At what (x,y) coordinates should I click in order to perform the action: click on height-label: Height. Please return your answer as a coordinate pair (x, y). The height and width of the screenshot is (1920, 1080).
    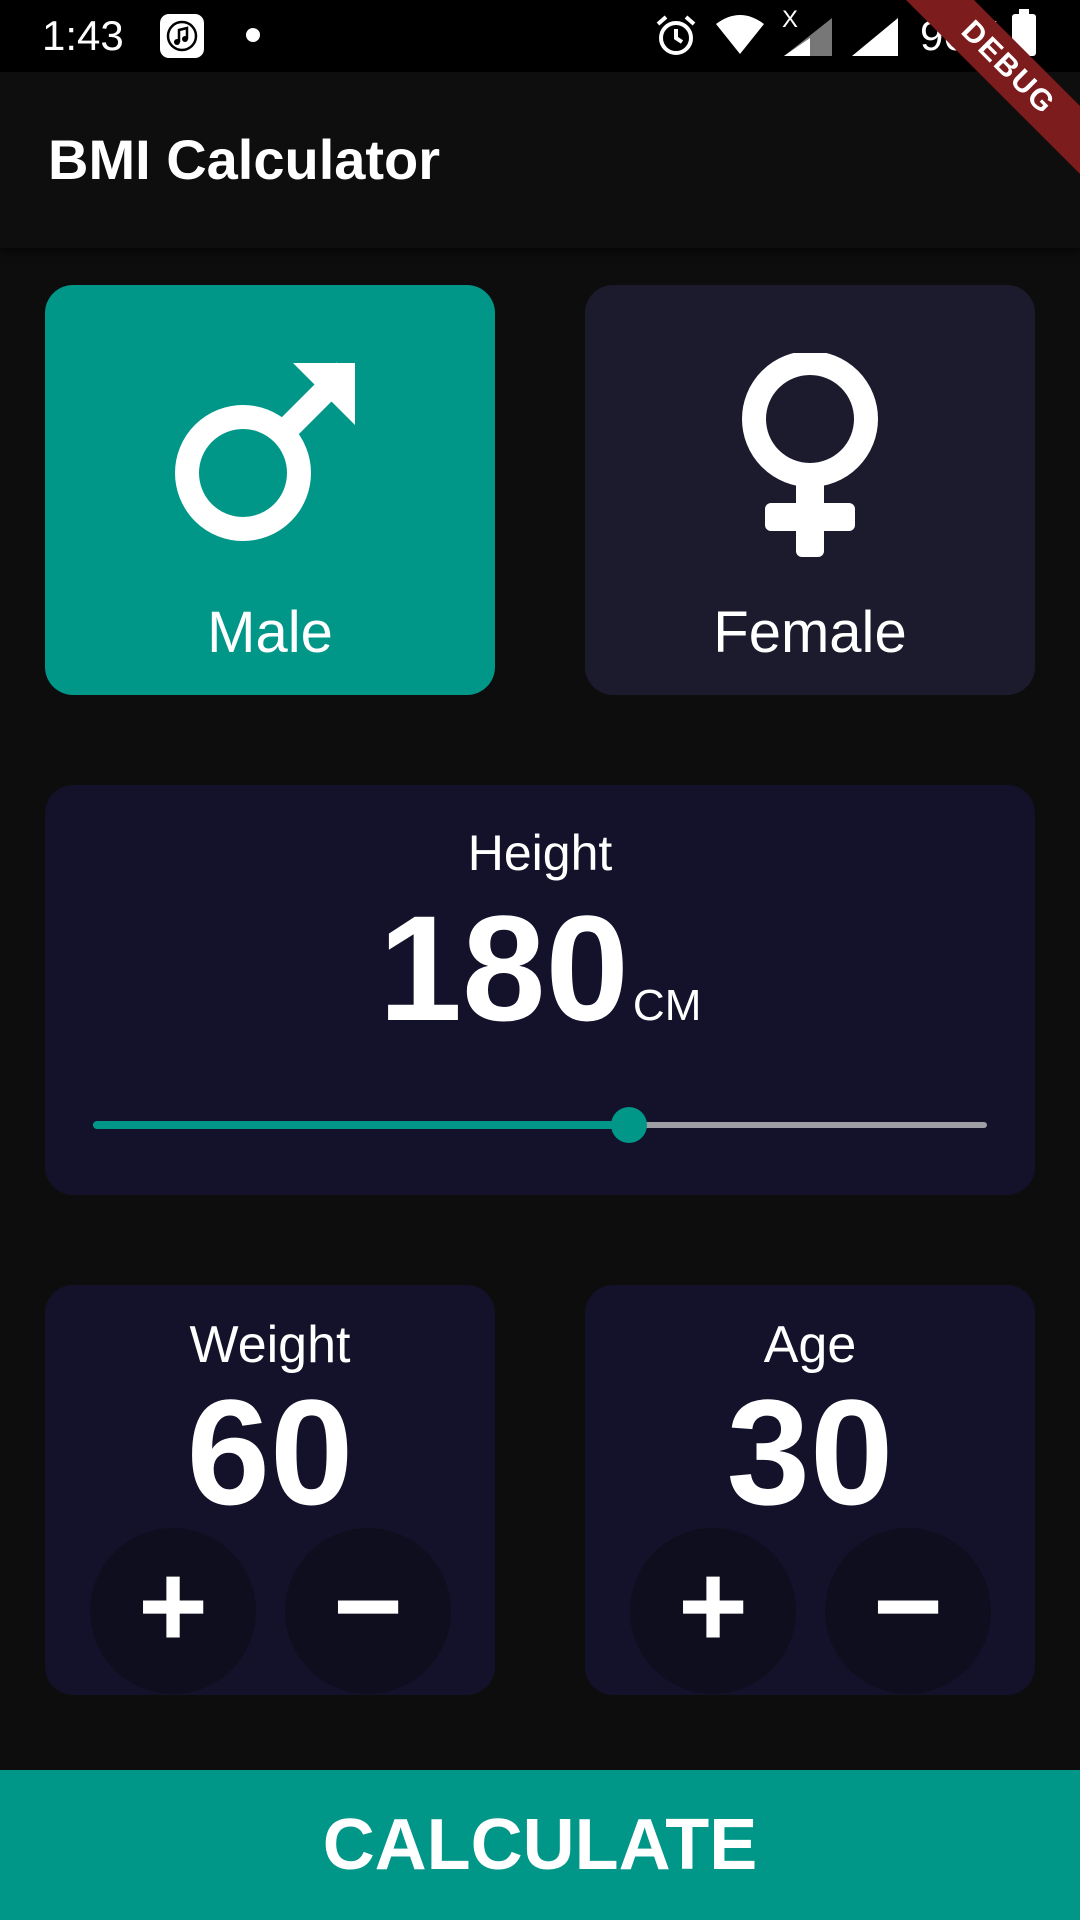
    Looking at the image, I should click on (540, 853).